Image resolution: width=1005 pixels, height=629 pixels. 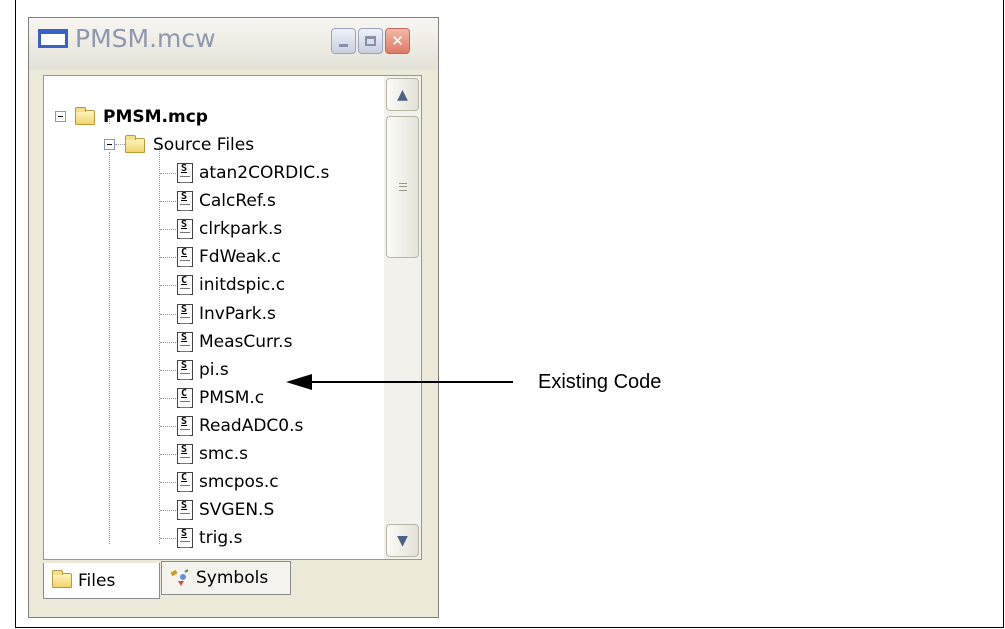 I want to click on file-name: pi.s, so click(x=214, y=369).